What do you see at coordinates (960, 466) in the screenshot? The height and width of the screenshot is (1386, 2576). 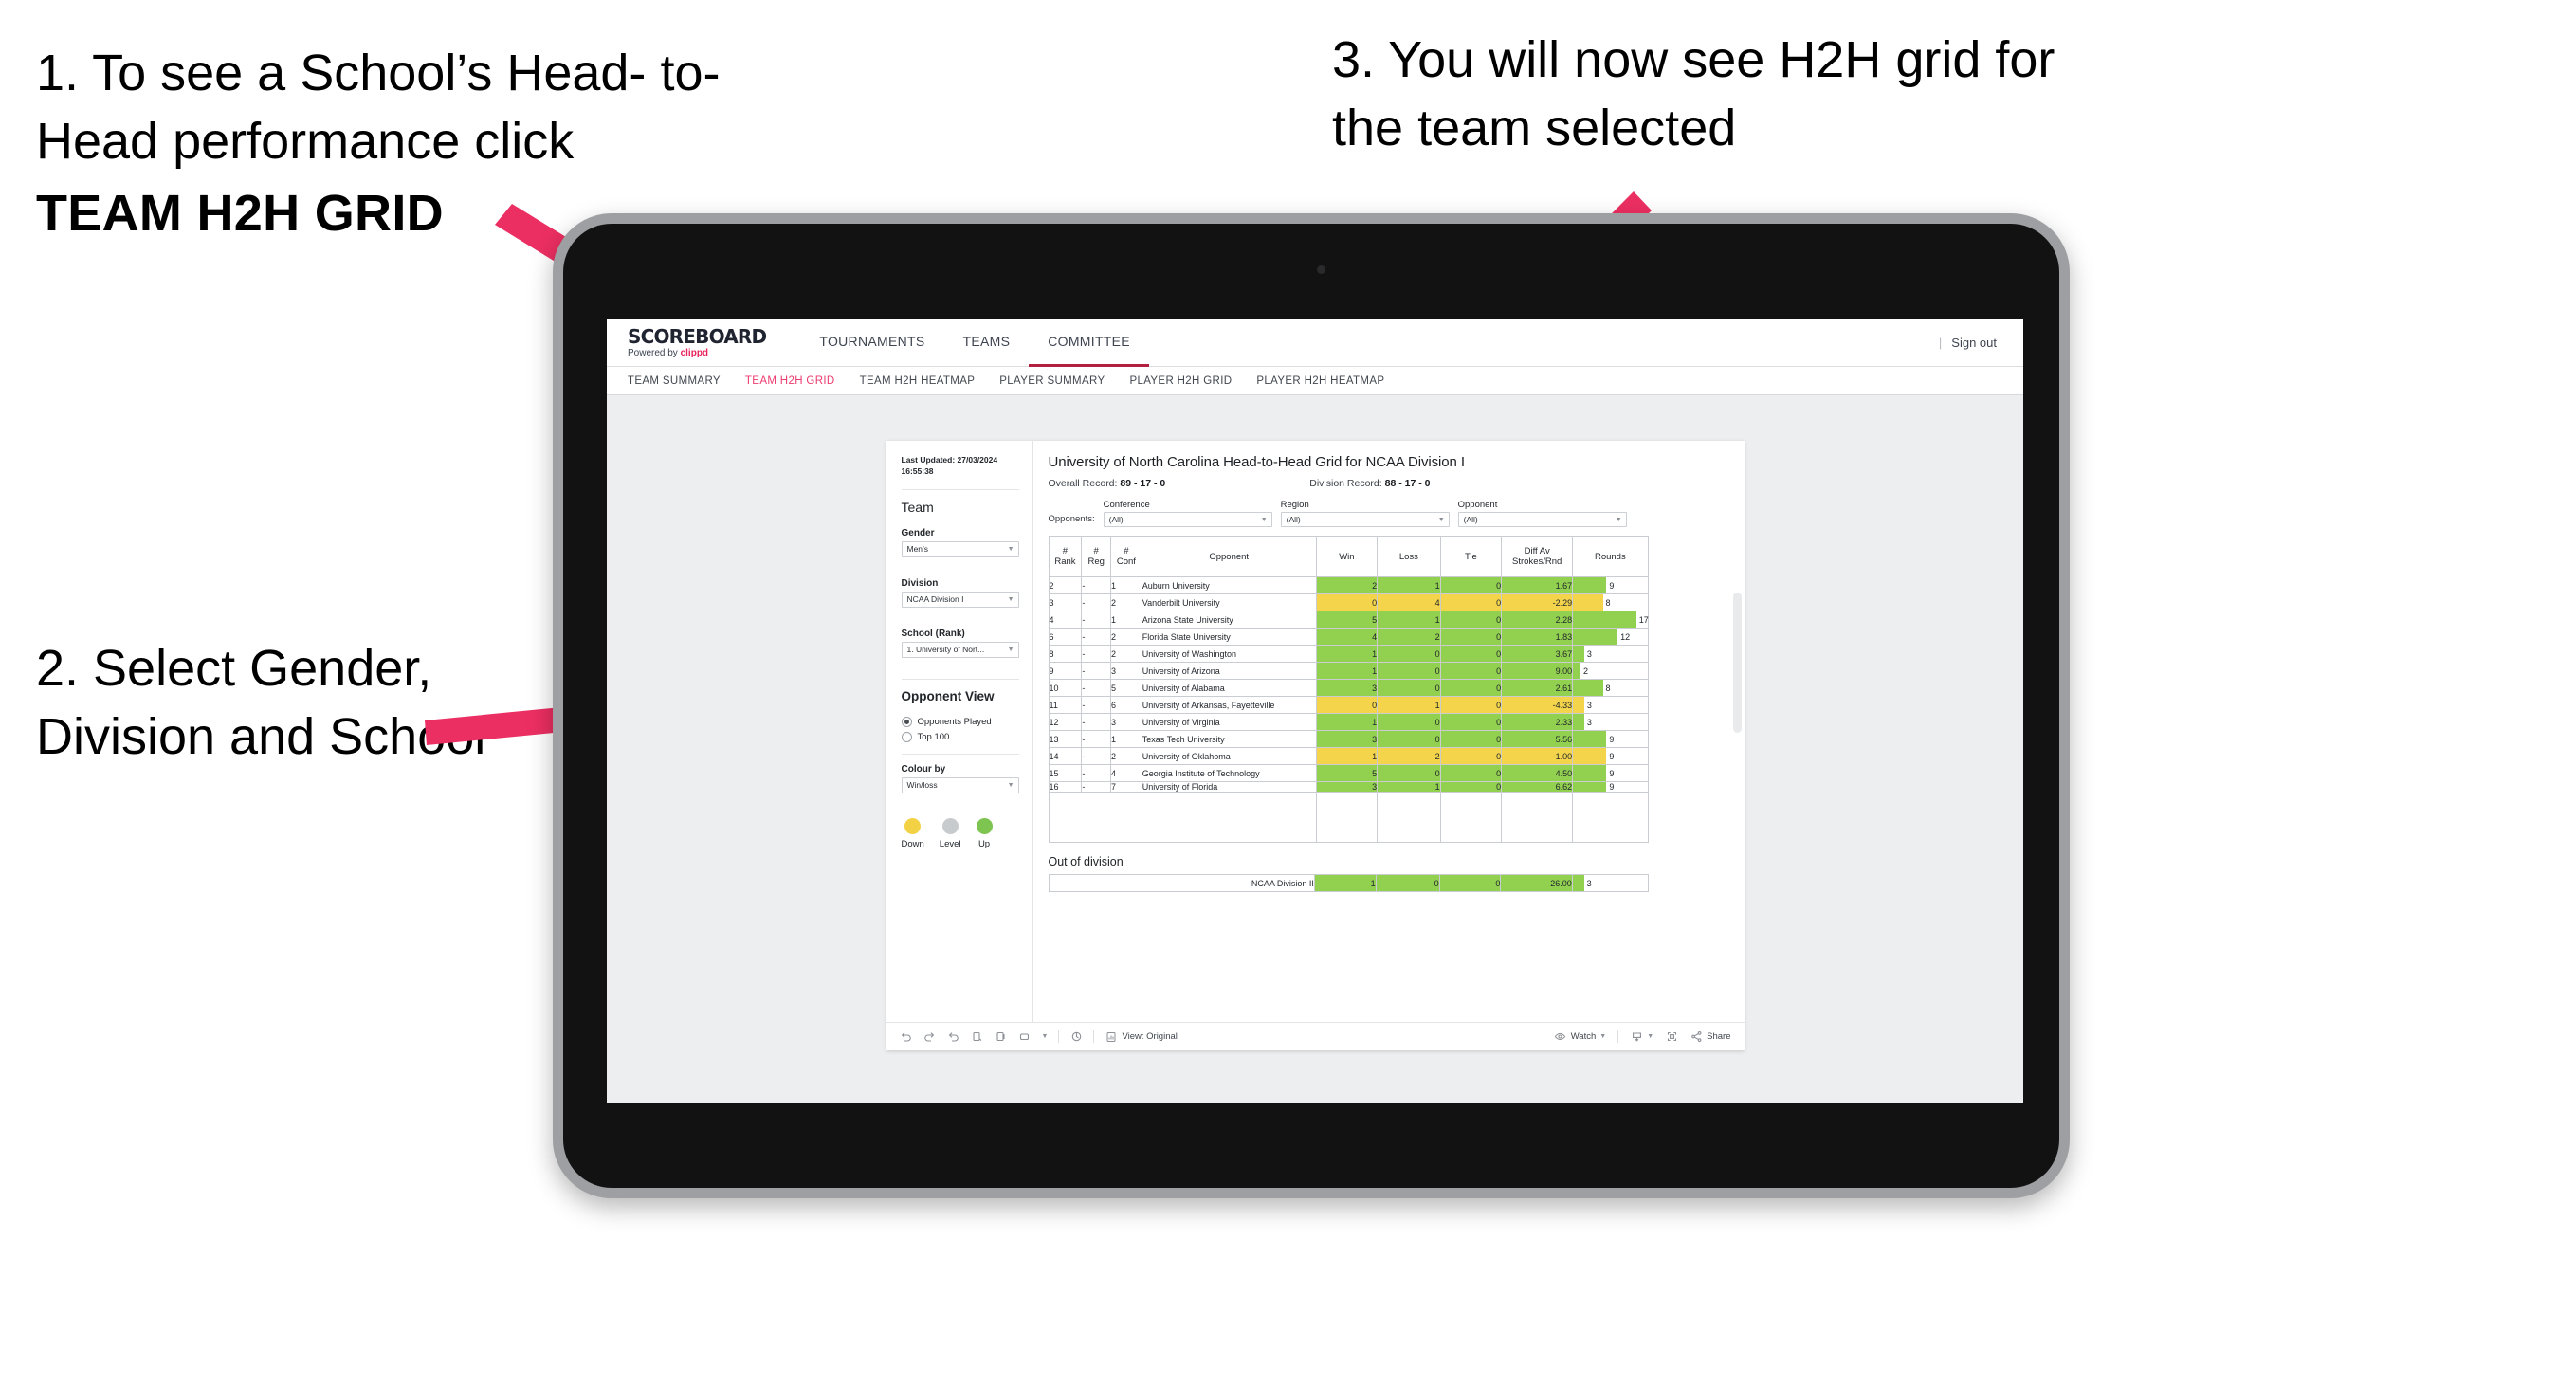 I see `last-updated: Last Updated: 27/03/2024 16:55:38` at bounding box center [960, 466].